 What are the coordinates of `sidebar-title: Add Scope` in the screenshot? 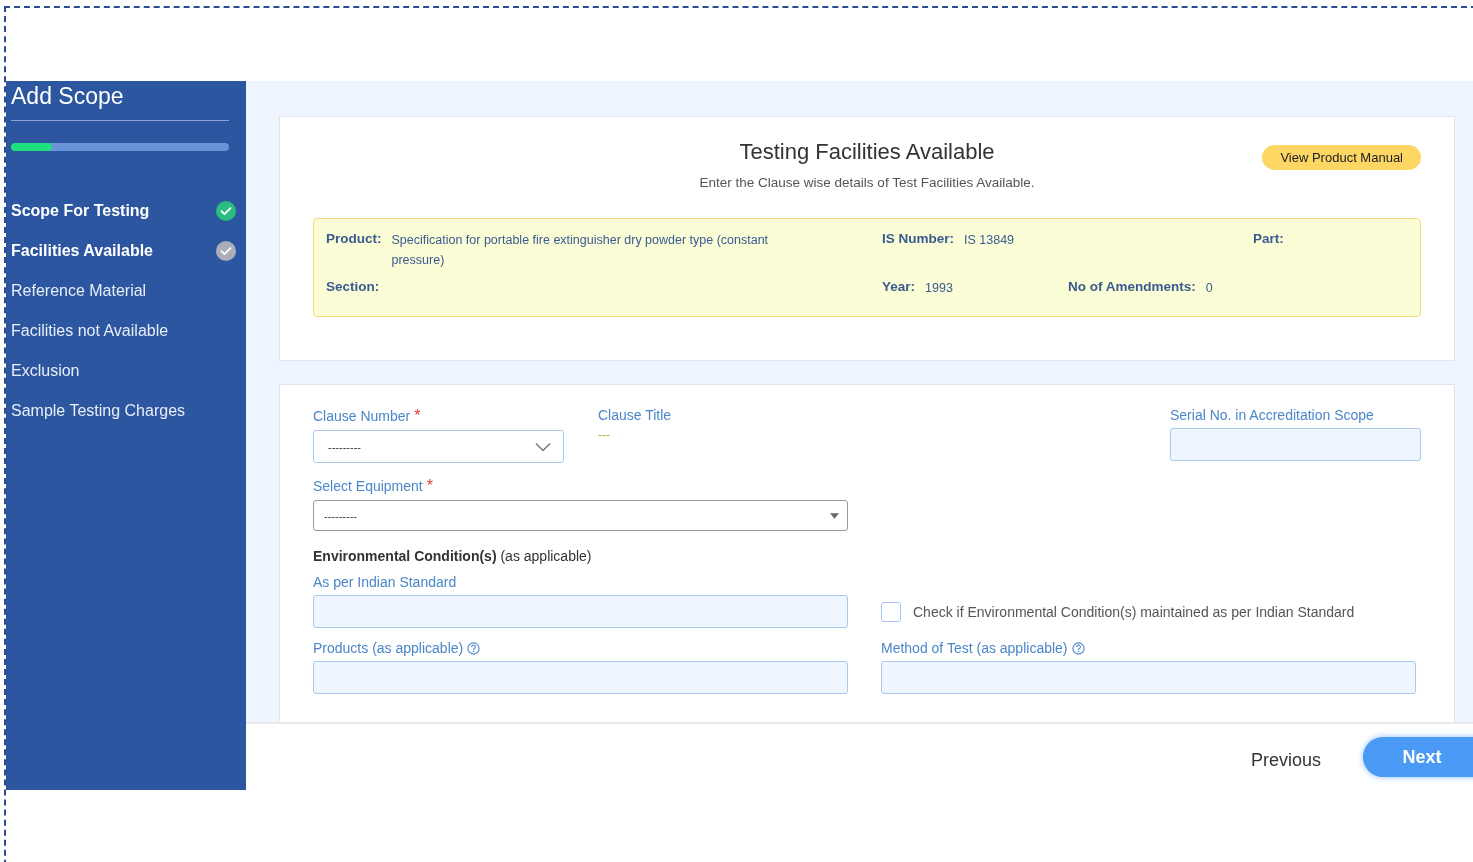 It's located at (120, 101).